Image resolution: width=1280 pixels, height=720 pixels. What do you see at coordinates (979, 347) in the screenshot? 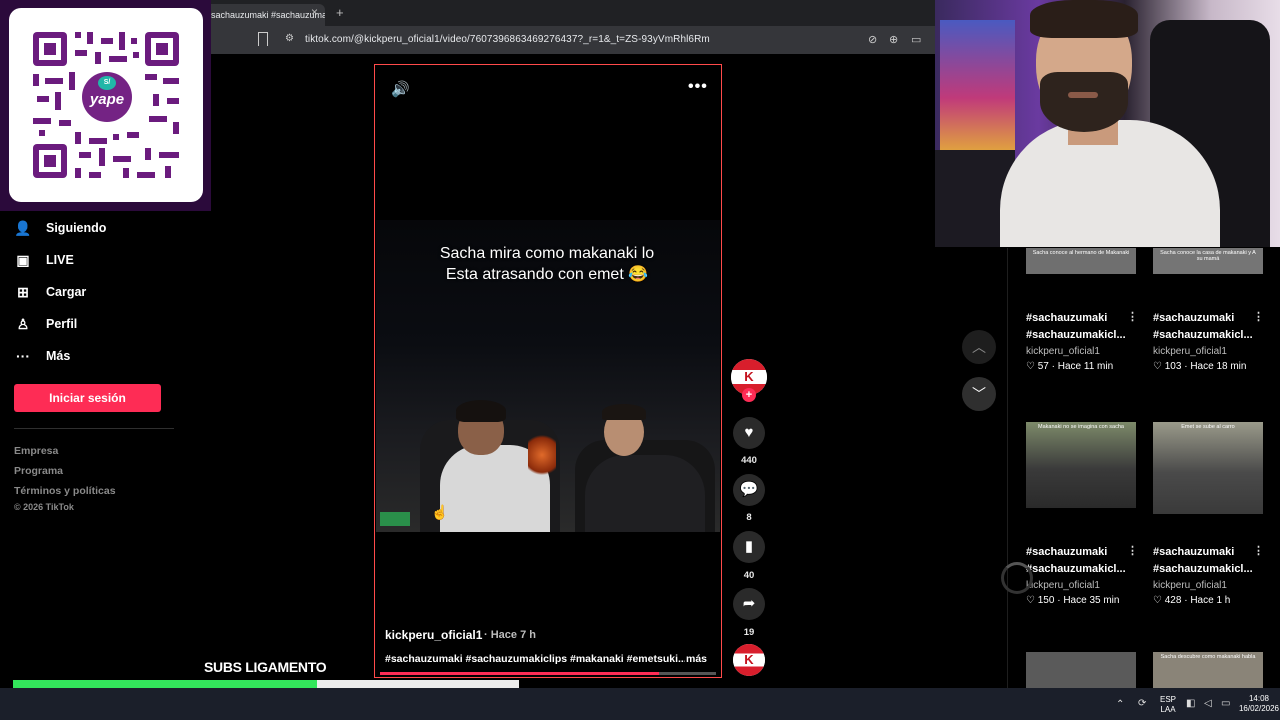
I see `previous-video-button: ︿` at bounding box center [979, 347].